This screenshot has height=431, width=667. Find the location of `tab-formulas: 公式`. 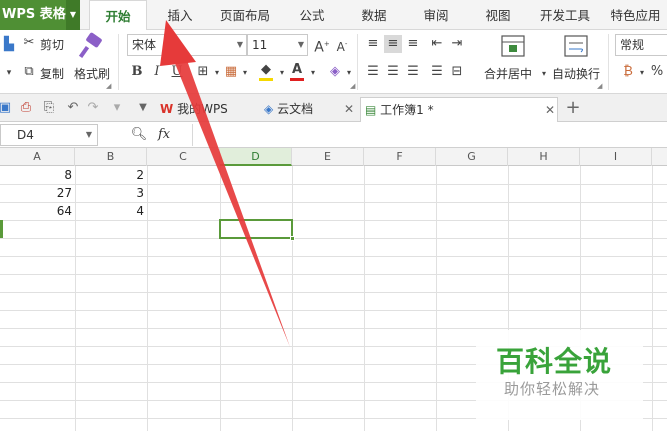

tab-formulas: 公式 is located at coordinates (312, 15).